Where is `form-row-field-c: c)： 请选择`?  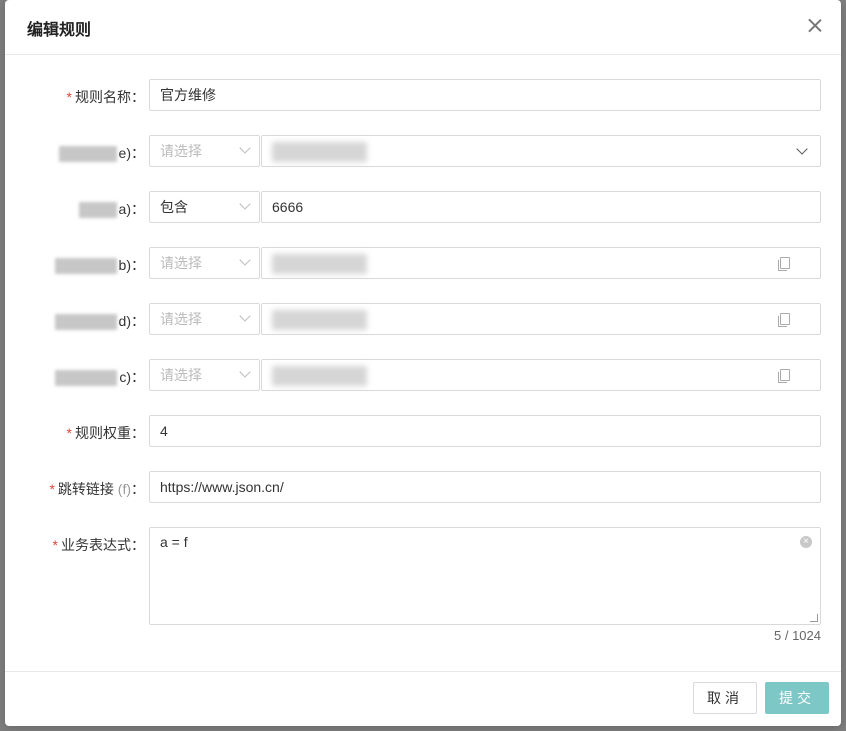
form-row-field-c: c)： 请选择 is located at coordinates (423, 375).